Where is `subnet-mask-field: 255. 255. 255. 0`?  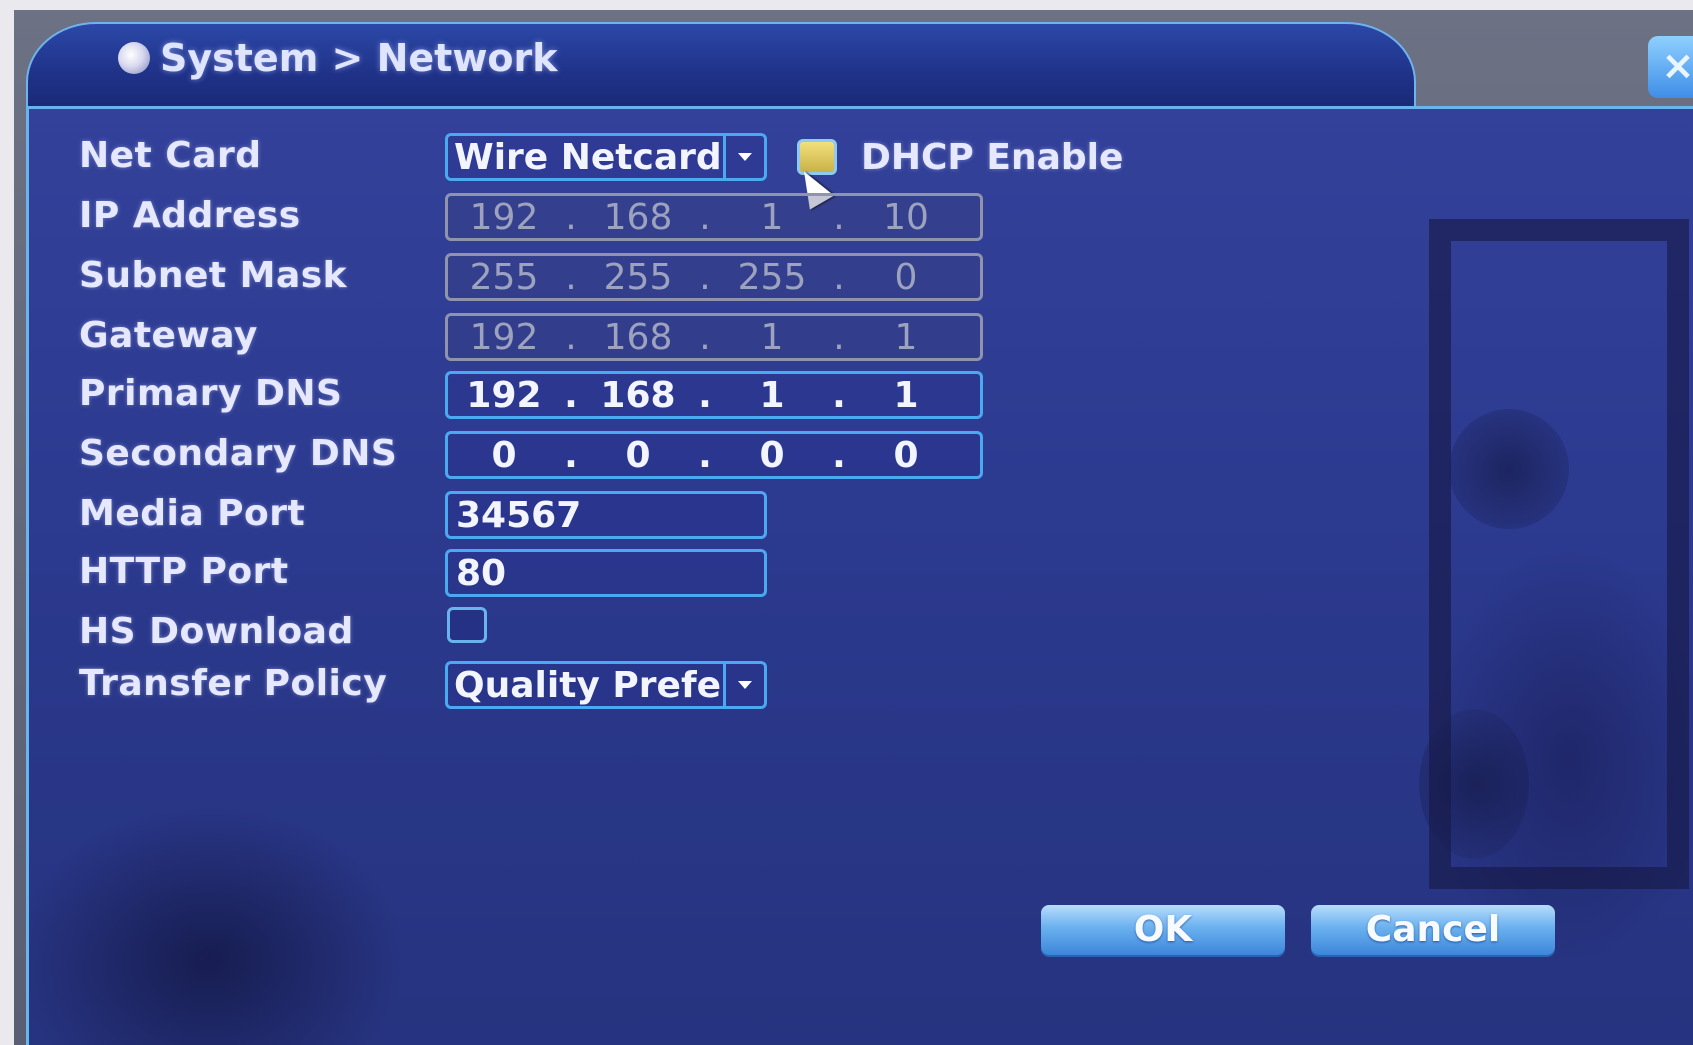
subnet-mask-field: 255. 255. 255. 0 is located at coordinates (714, 277).